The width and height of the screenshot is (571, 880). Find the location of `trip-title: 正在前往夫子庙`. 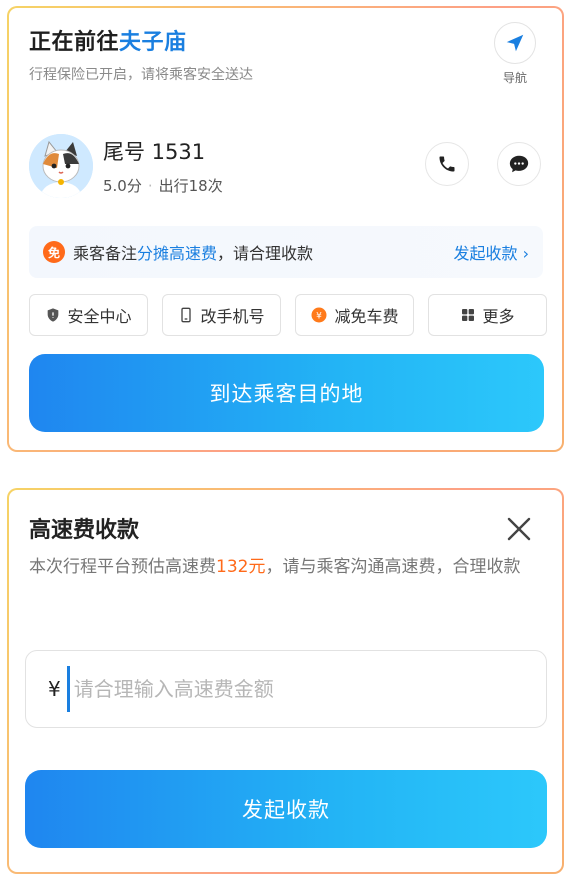

trip-title: 正在前往夫子庙 is located at coordinates (108, 40).